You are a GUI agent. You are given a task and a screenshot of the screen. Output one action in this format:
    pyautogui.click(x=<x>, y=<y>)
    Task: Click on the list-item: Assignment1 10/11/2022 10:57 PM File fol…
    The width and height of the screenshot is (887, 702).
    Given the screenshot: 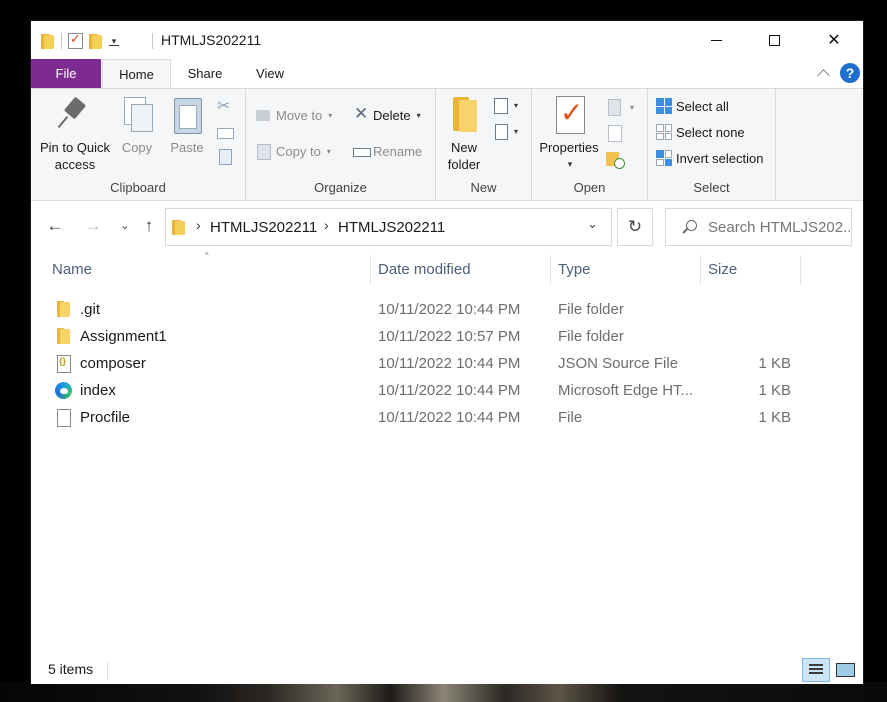 What is the action you would take?
    pyautogui.click(x=447, y=336)
    